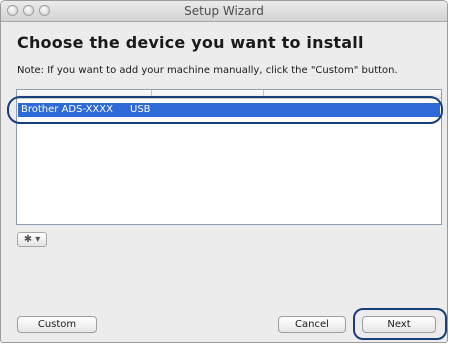 This screenshot has width=450, height=345. I want to click on device-row-highlight, so click(225, 110).